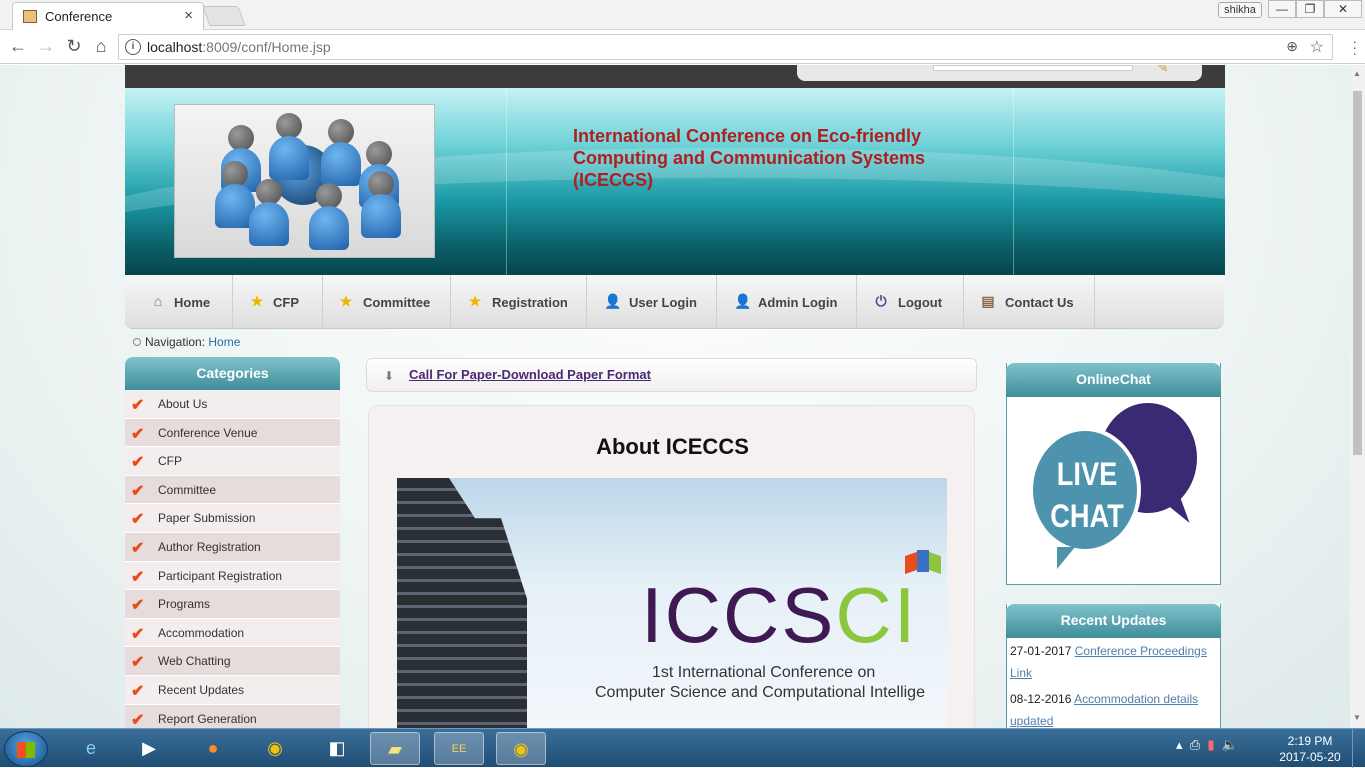  I want to click on minimize-button: —, so click(1282, 9).